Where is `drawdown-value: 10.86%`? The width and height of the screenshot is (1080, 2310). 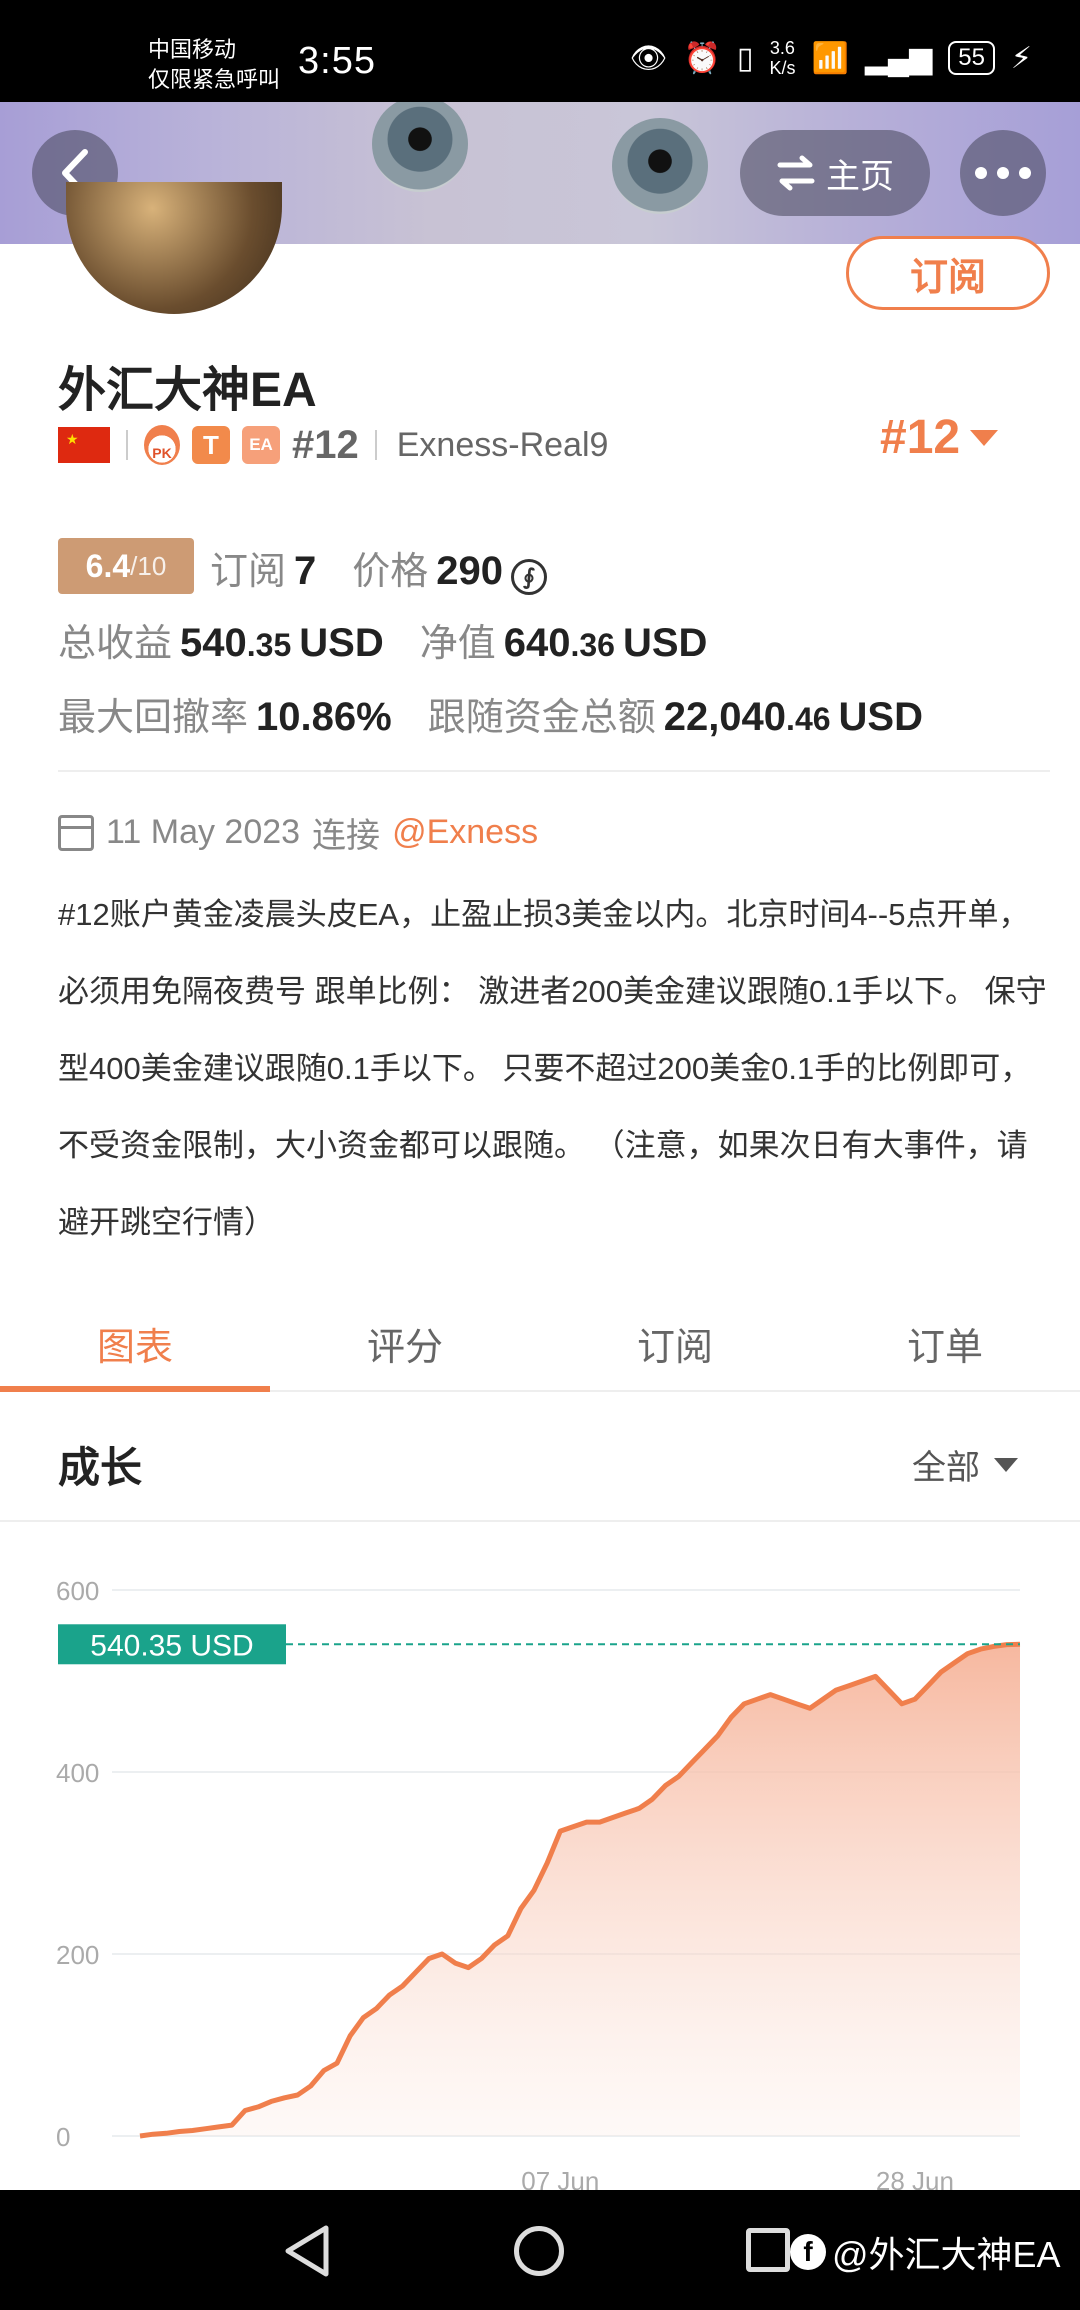
drawdown-value: 10.86% is located at coordinates (324, 717).